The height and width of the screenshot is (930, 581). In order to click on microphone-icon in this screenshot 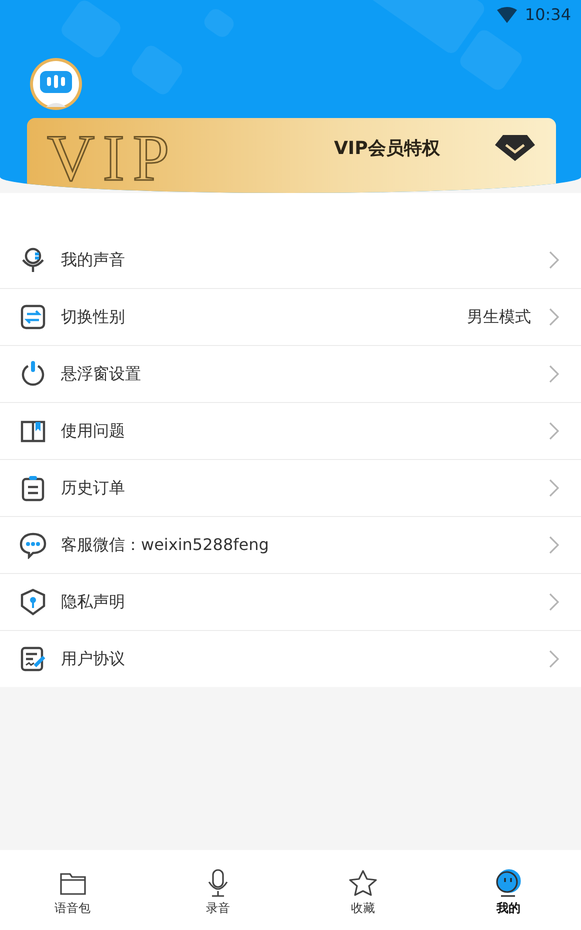, I will do `click(33, 260)`.